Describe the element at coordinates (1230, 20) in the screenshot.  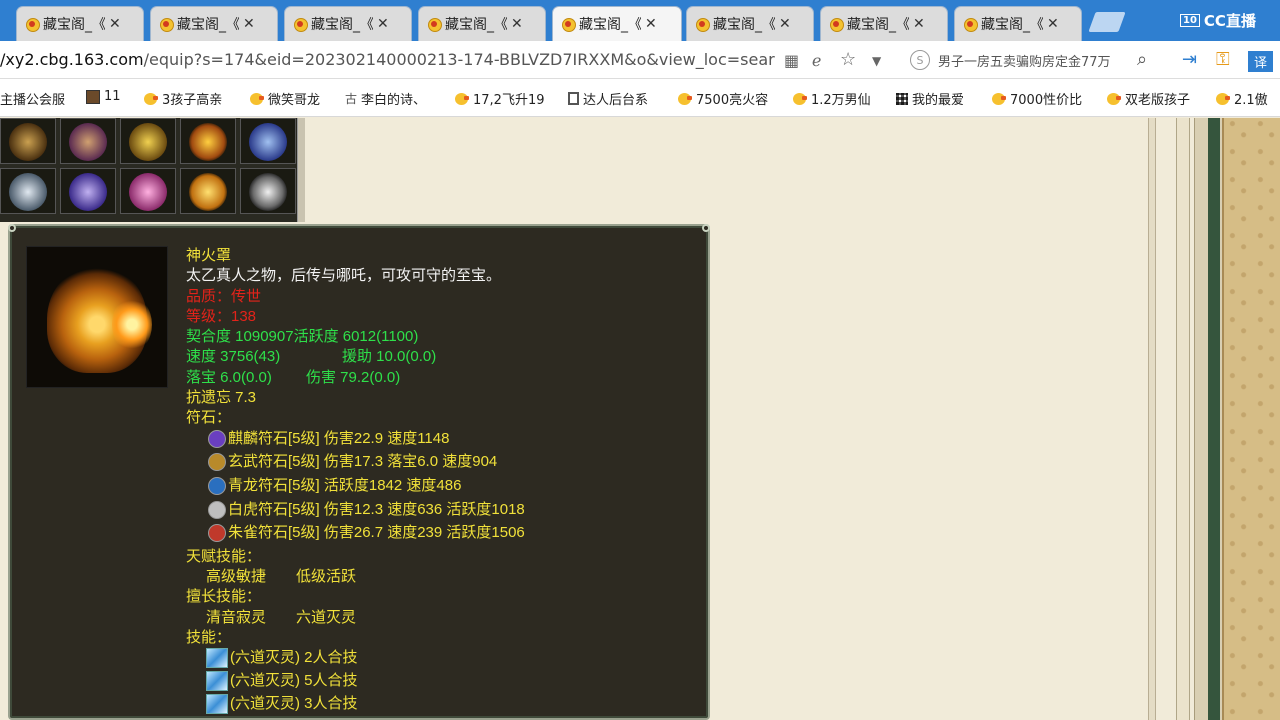
I see `cc-live-watermark: 10 CC直播` at that location.